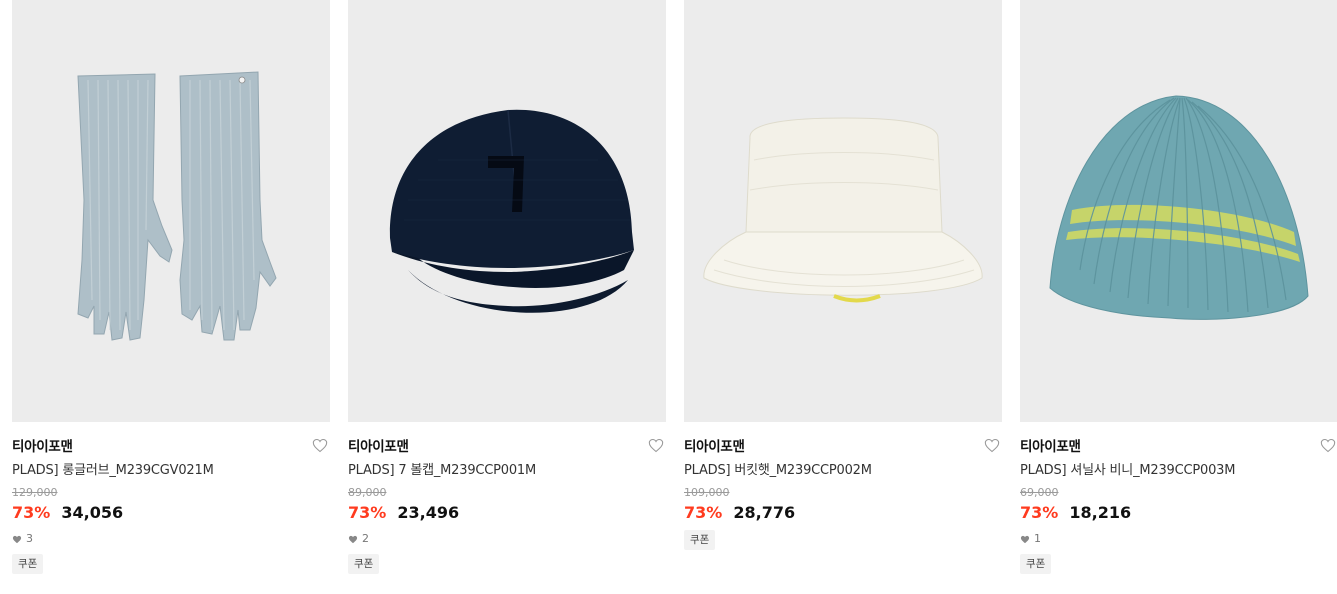  I want to click on like-count-value: 3, so click(29, 538).